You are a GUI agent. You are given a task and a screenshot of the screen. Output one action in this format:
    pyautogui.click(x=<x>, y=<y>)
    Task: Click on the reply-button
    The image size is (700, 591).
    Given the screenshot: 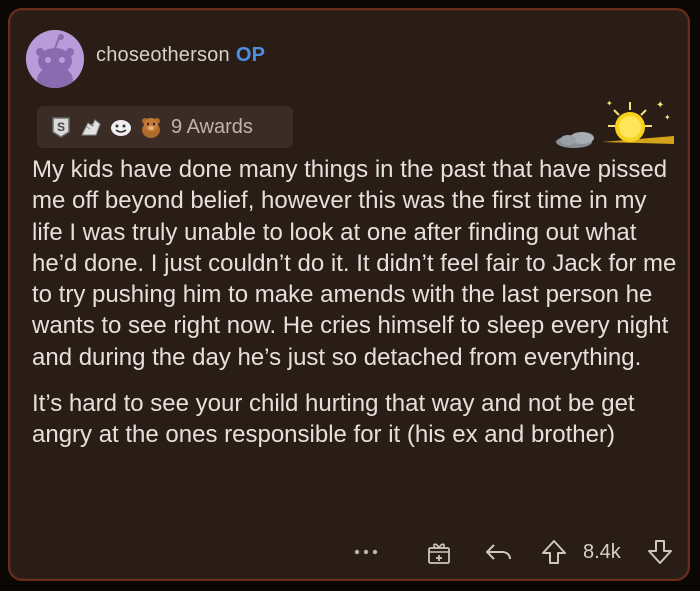 What is the action you would take?
    pyautogui.click(x=499, y=552)
    